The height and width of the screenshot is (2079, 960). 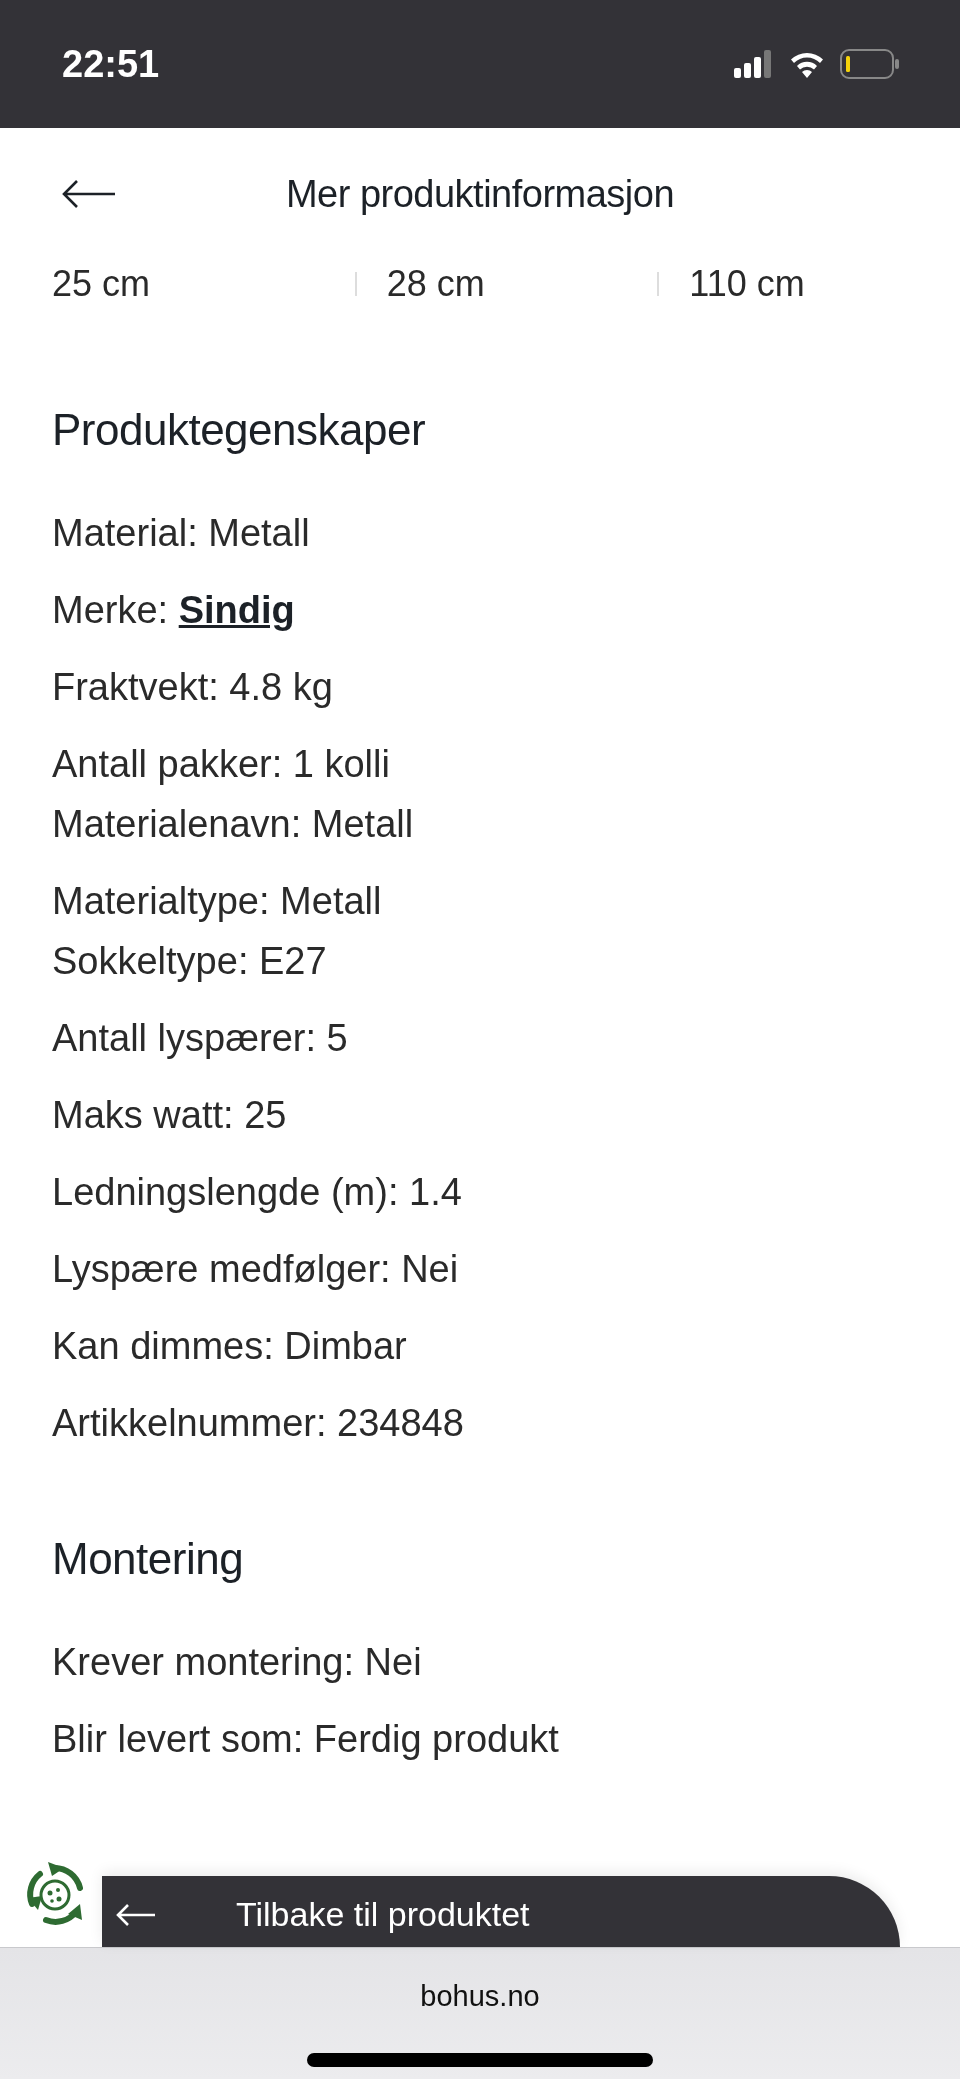 I want to click on back-to-product-button: Tilbake til produktet, so click(x=501, y=1911).